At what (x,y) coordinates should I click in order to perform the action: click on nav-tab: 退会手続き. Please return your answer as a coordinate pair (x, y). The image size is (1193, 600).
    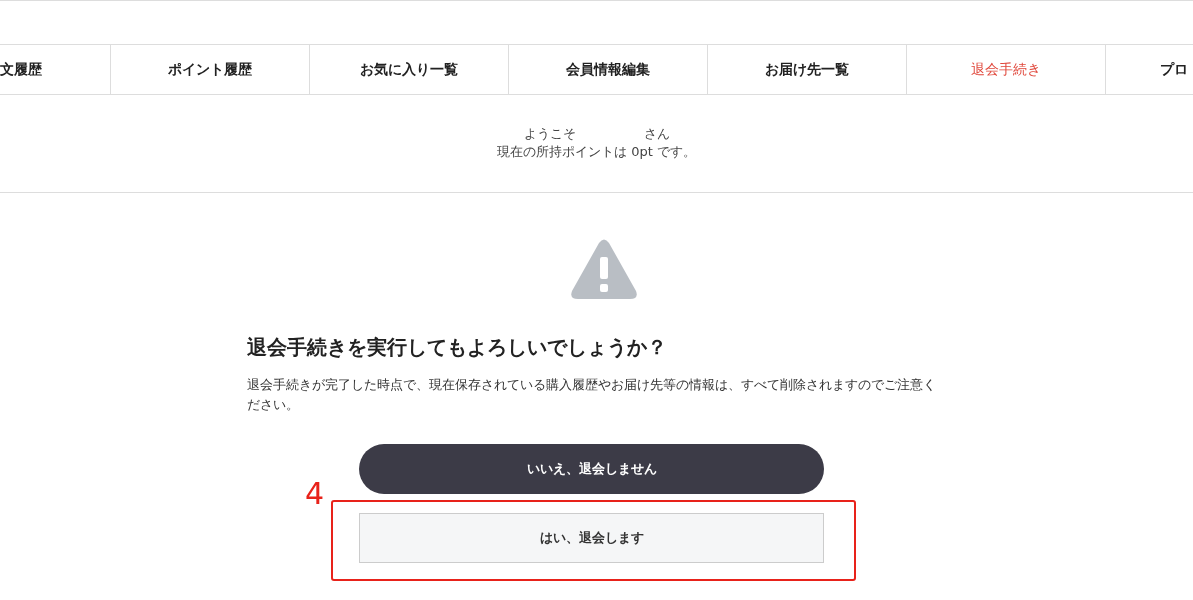
    Looking at the image, I should click on (1005, 69).